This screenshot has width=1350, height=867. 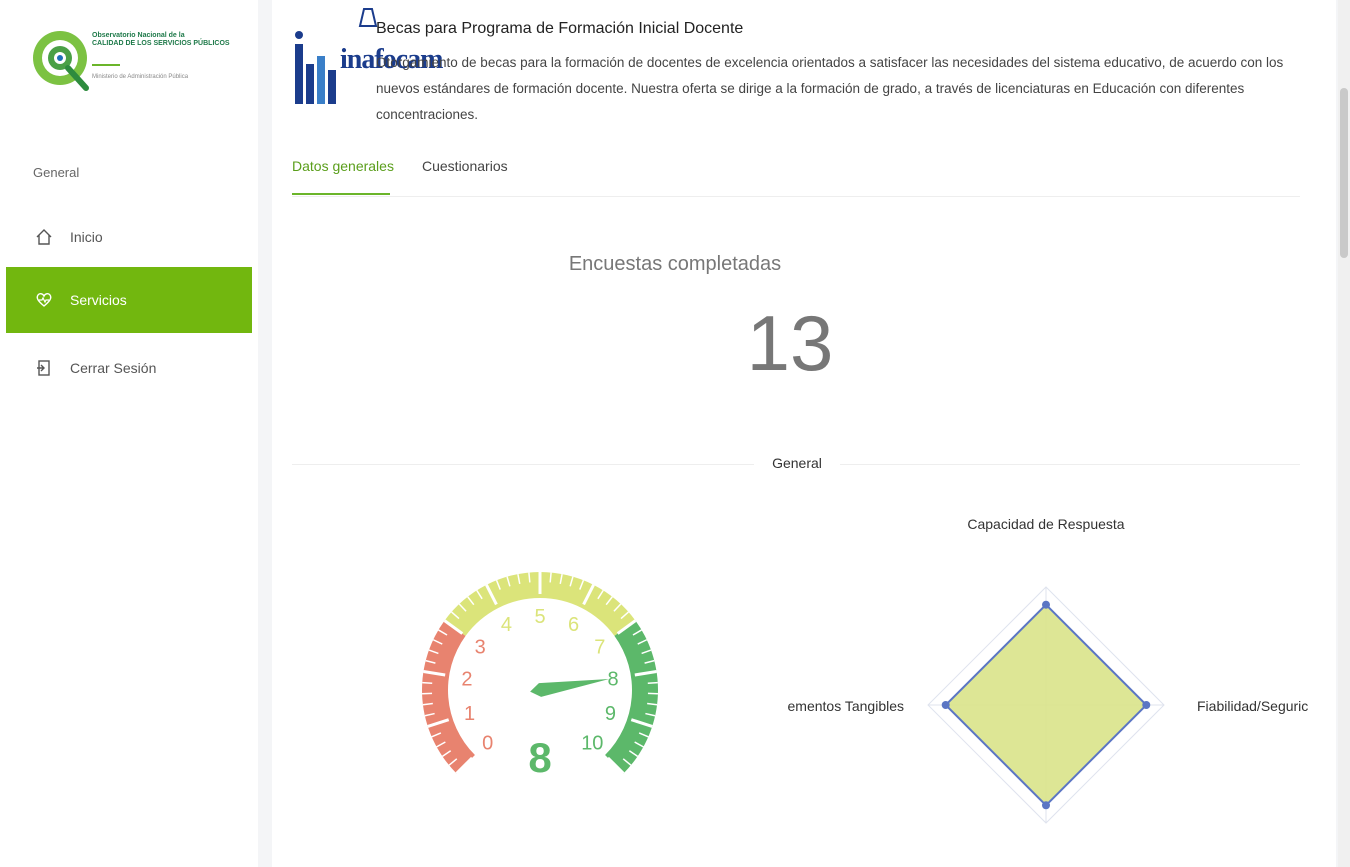 I want to click on gauge-needle, so click(x=570, y=688).